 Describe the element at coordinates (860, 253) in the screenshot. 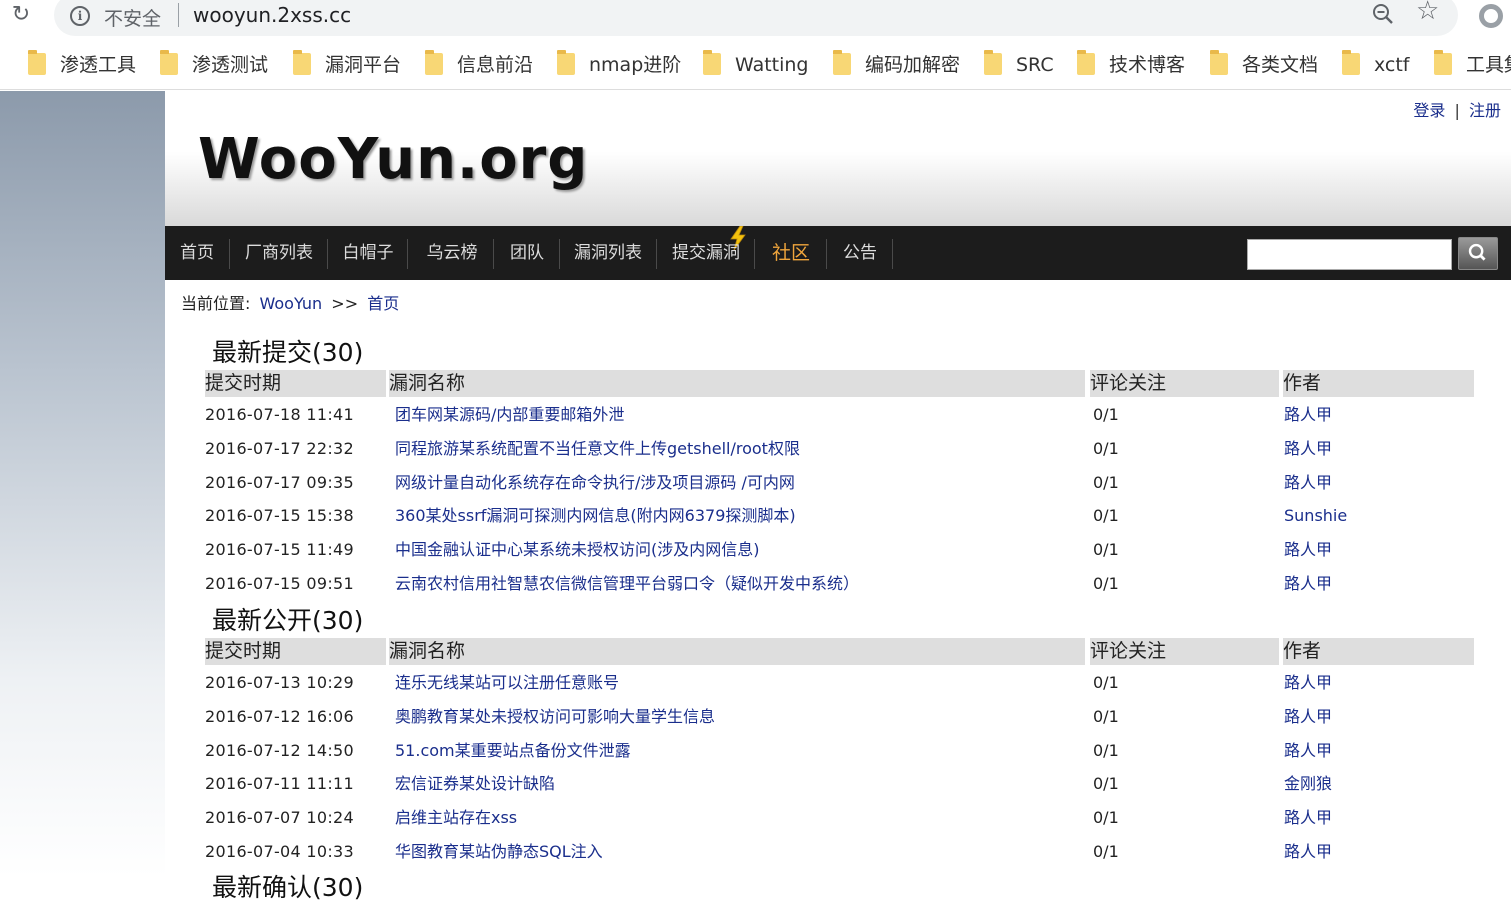

I see `nav-item: 公告` at that location.